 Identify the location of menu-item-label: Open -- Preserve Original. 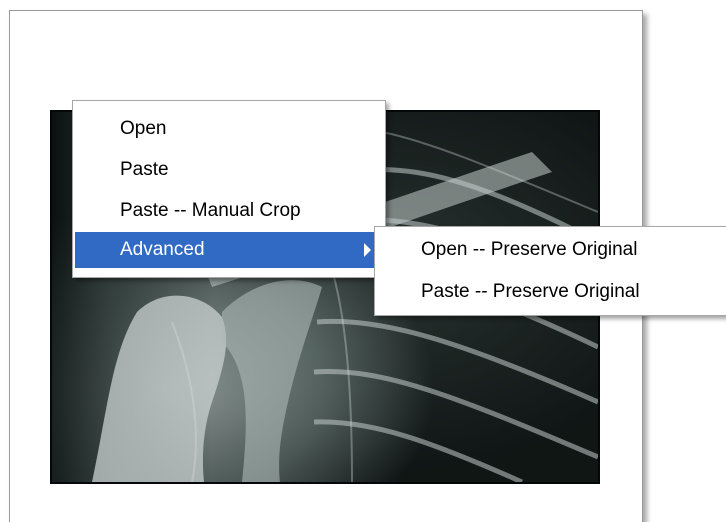
(529, 249).